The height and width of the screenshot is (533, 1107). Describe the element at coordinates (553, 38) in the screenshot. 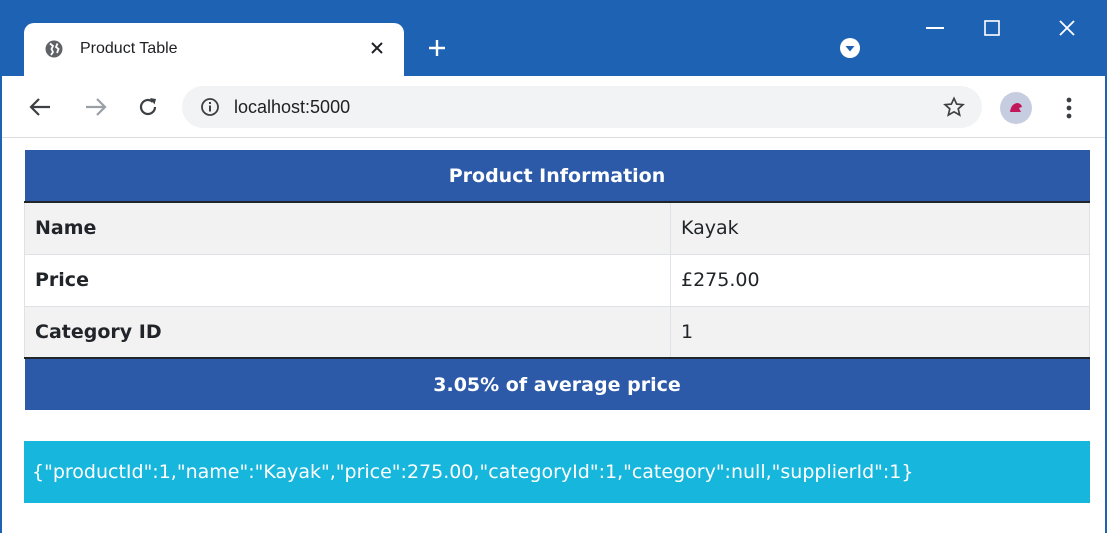

I see `title-bar: Product Table` at that location.